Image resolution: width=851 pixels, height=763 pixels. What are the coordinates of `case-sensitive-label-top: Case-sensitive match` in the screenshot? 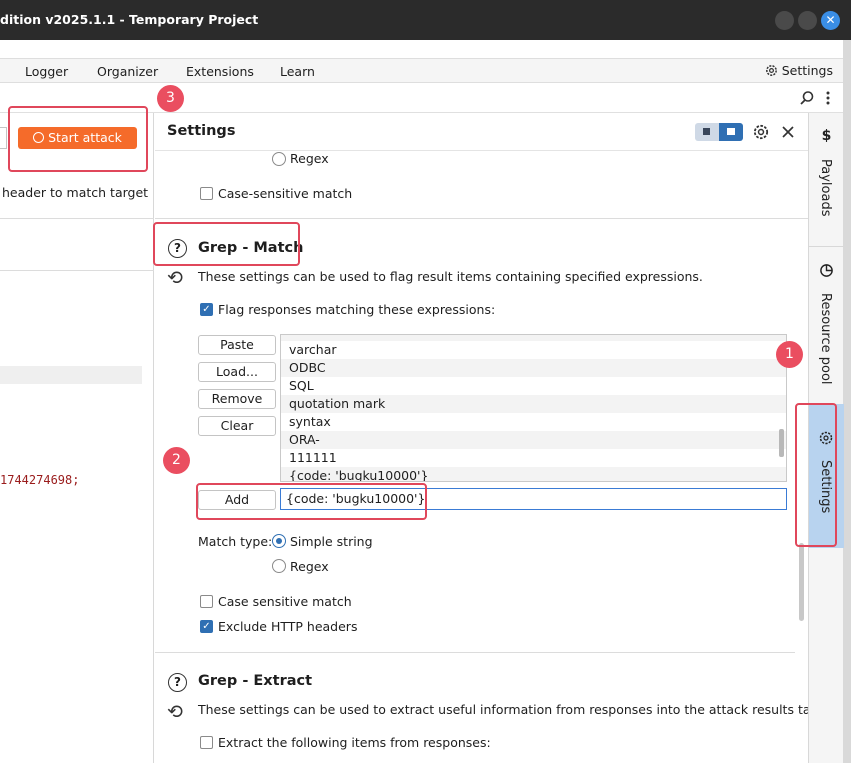 It's located at (285, 193).